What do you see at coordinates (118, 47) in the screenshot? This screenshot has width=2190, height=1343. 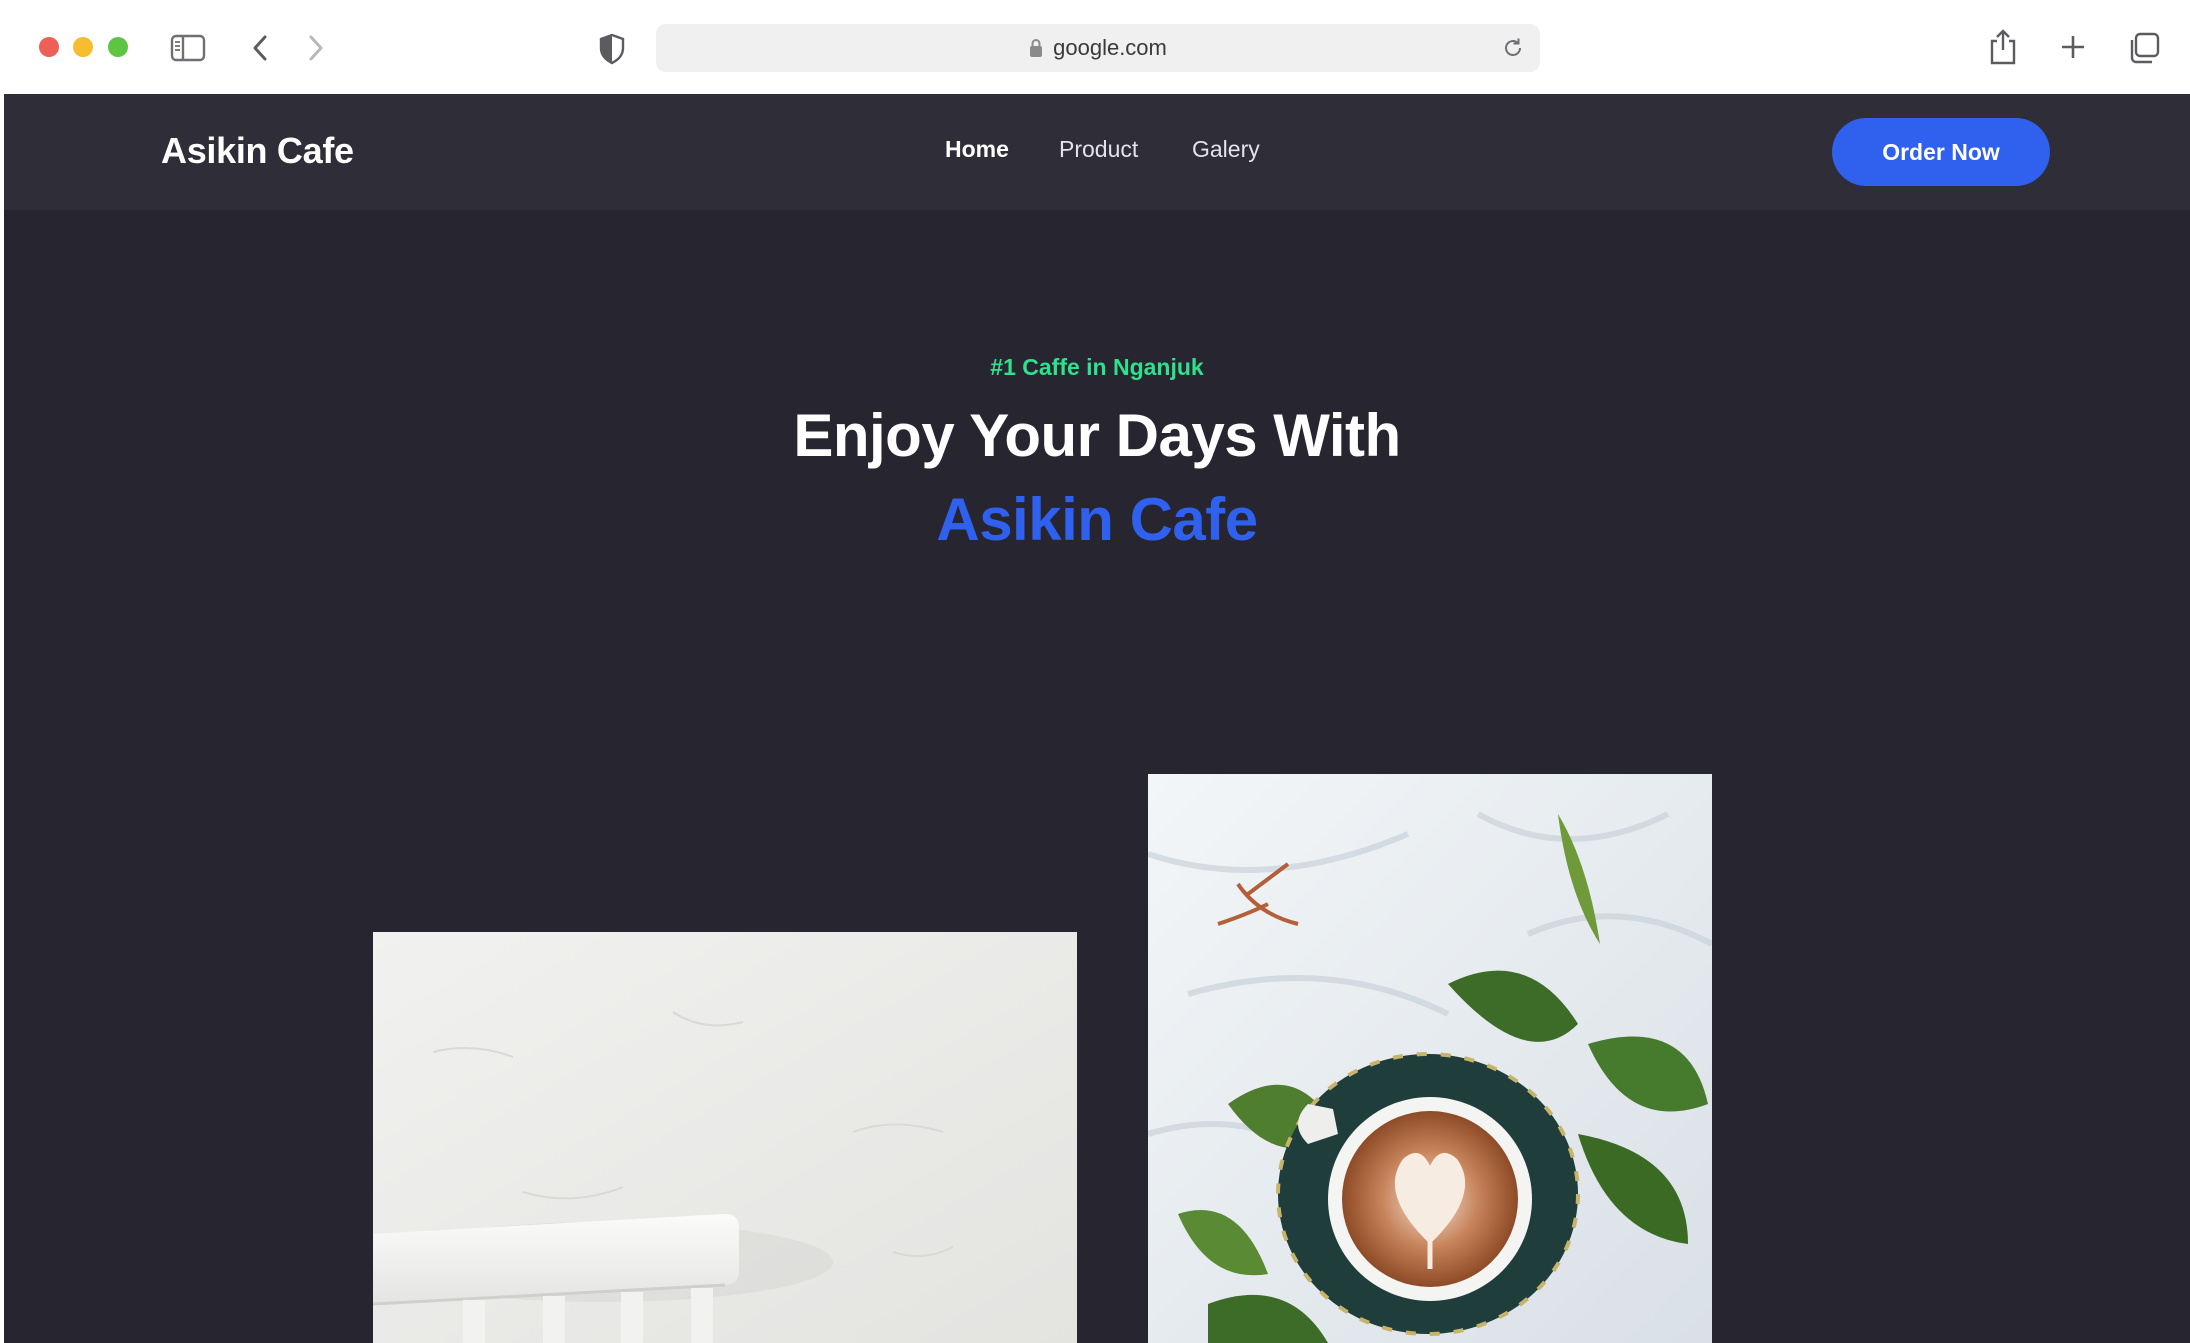 I see `zoom-window-button` at bounding box center [118, 47].